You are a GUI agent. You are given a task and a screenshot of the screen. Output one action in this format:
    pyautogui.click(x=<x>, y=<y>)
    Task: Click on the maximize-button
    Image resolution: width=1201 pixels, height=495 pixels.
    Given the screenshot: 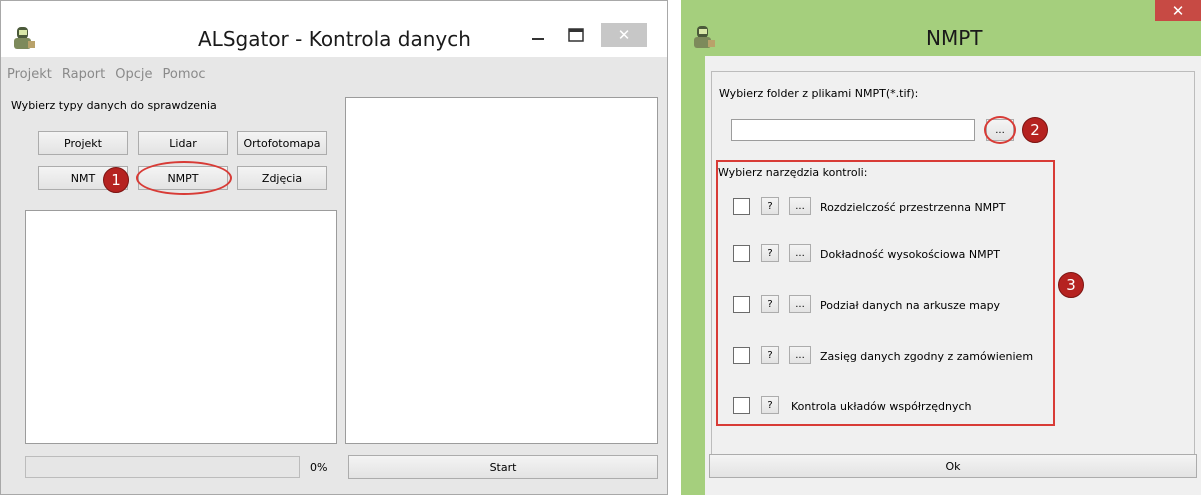 What is the action you would take?
    pyautogui.click(x=576, y=35)
    